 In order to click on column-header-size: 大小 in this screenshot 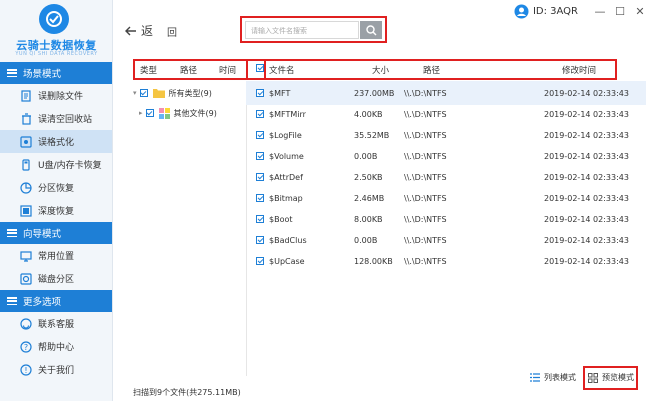, I will do `click(380, 70)`.